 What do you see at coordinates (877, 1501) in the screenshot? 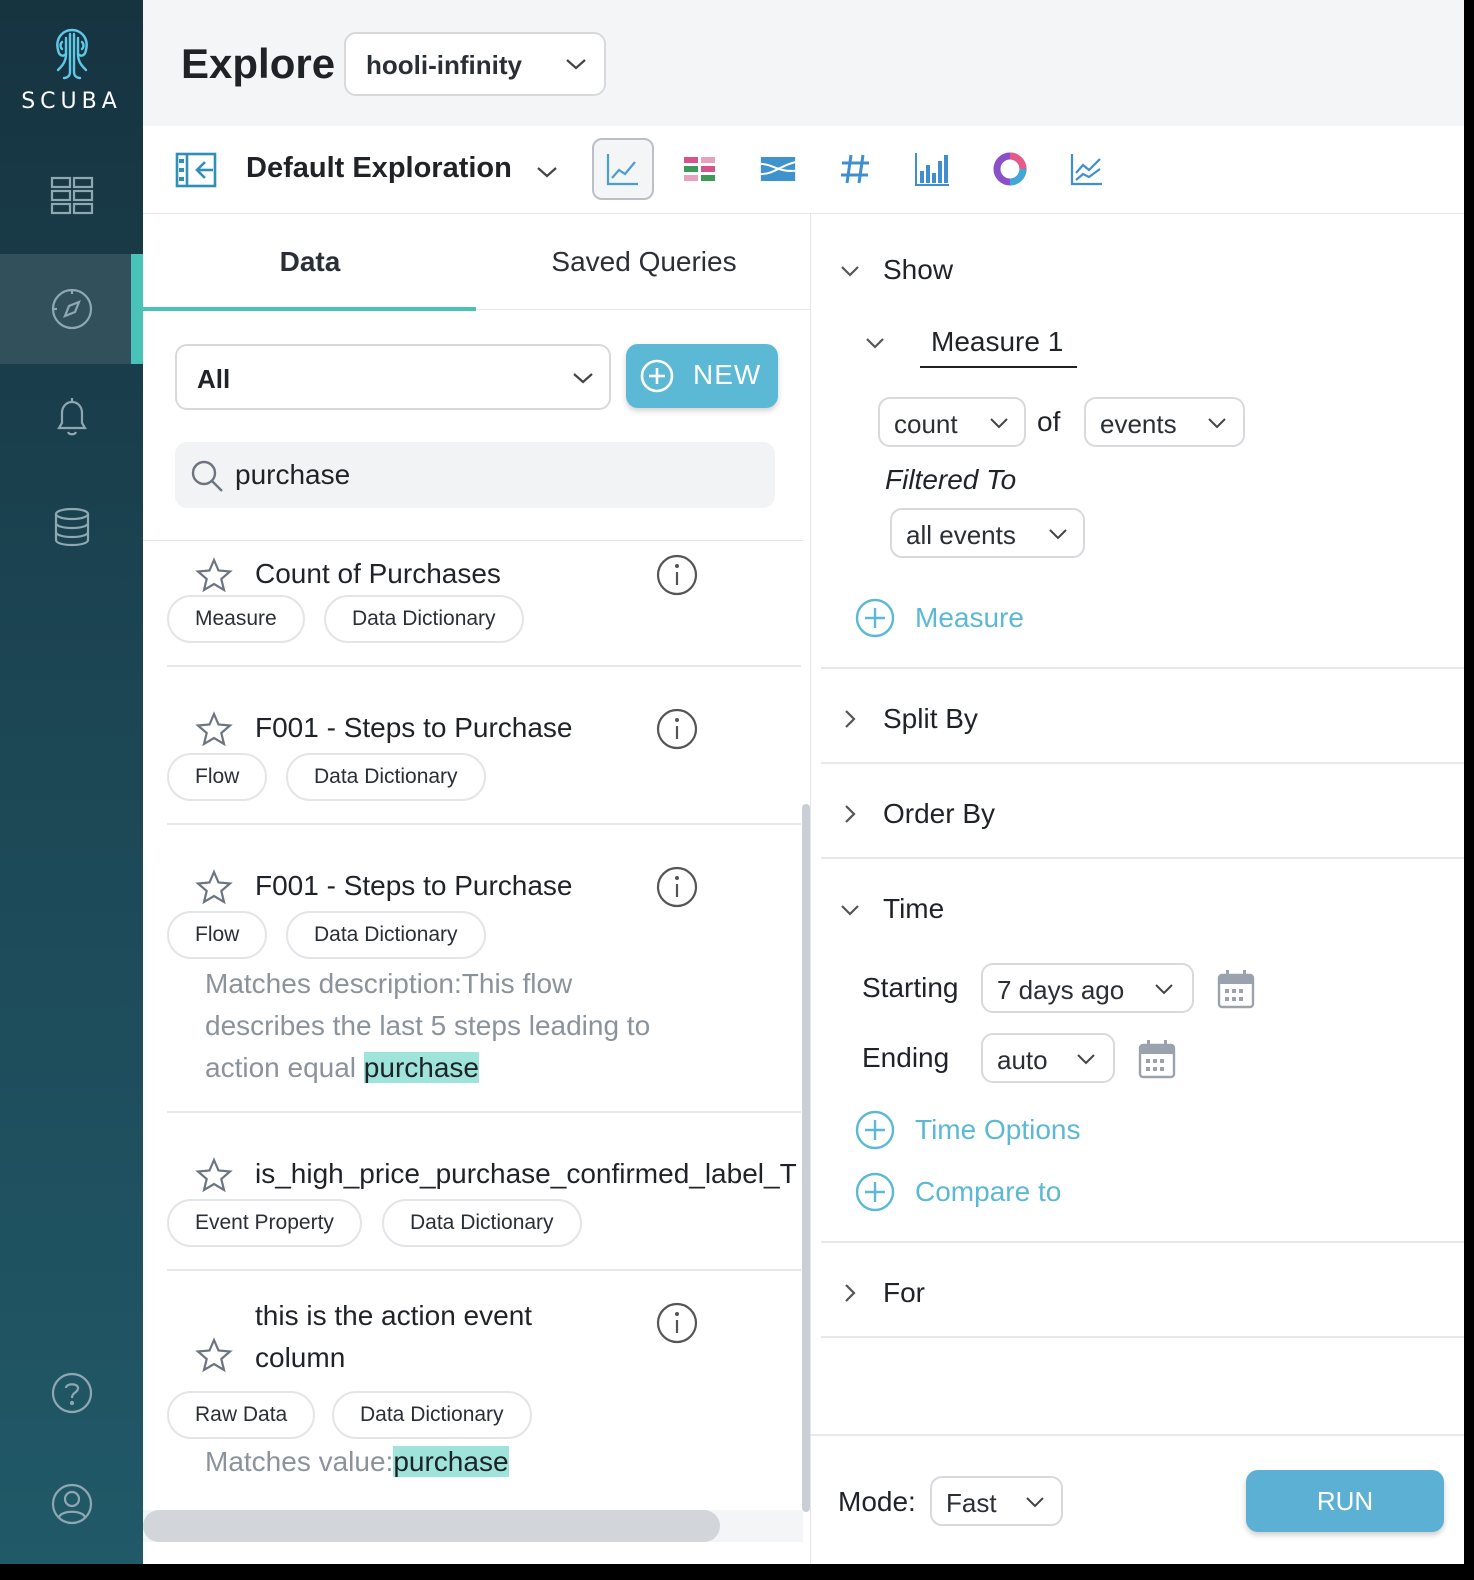
I see `mode-label: Mode:` at bounding box center [877, 1501].